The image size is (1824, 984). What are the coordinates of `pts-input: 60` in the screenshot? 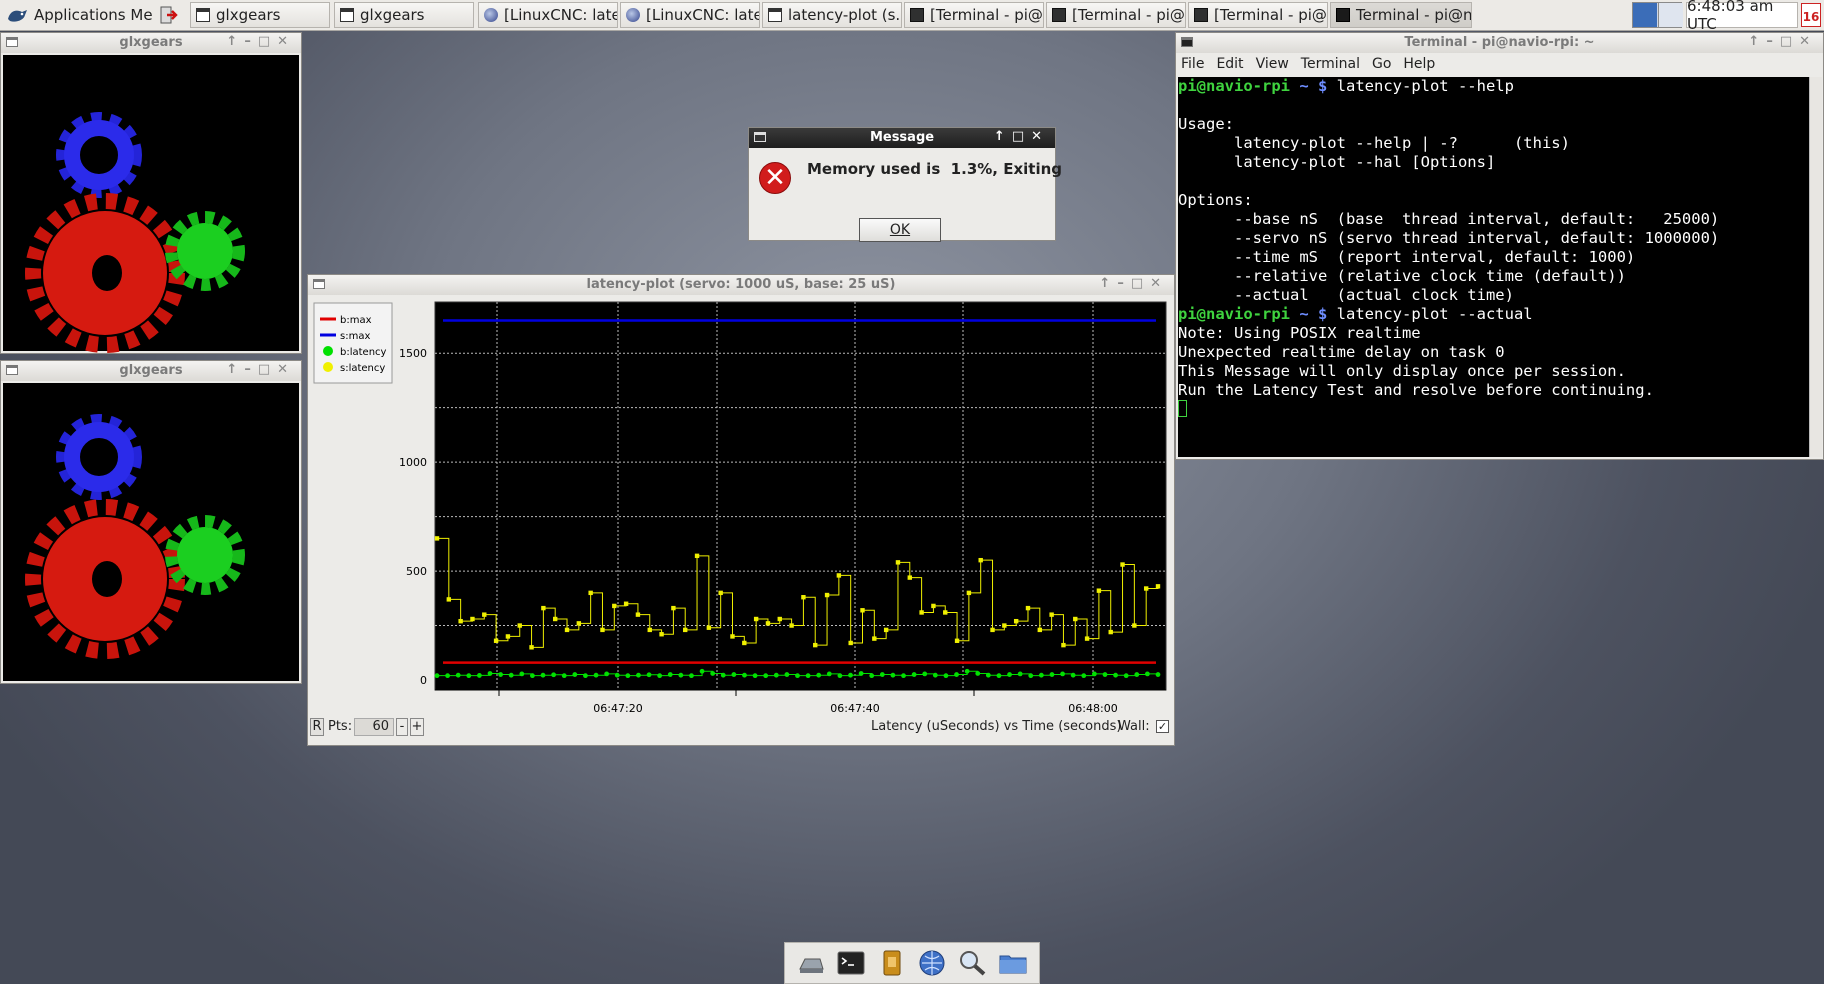 It's located at (374, 727).